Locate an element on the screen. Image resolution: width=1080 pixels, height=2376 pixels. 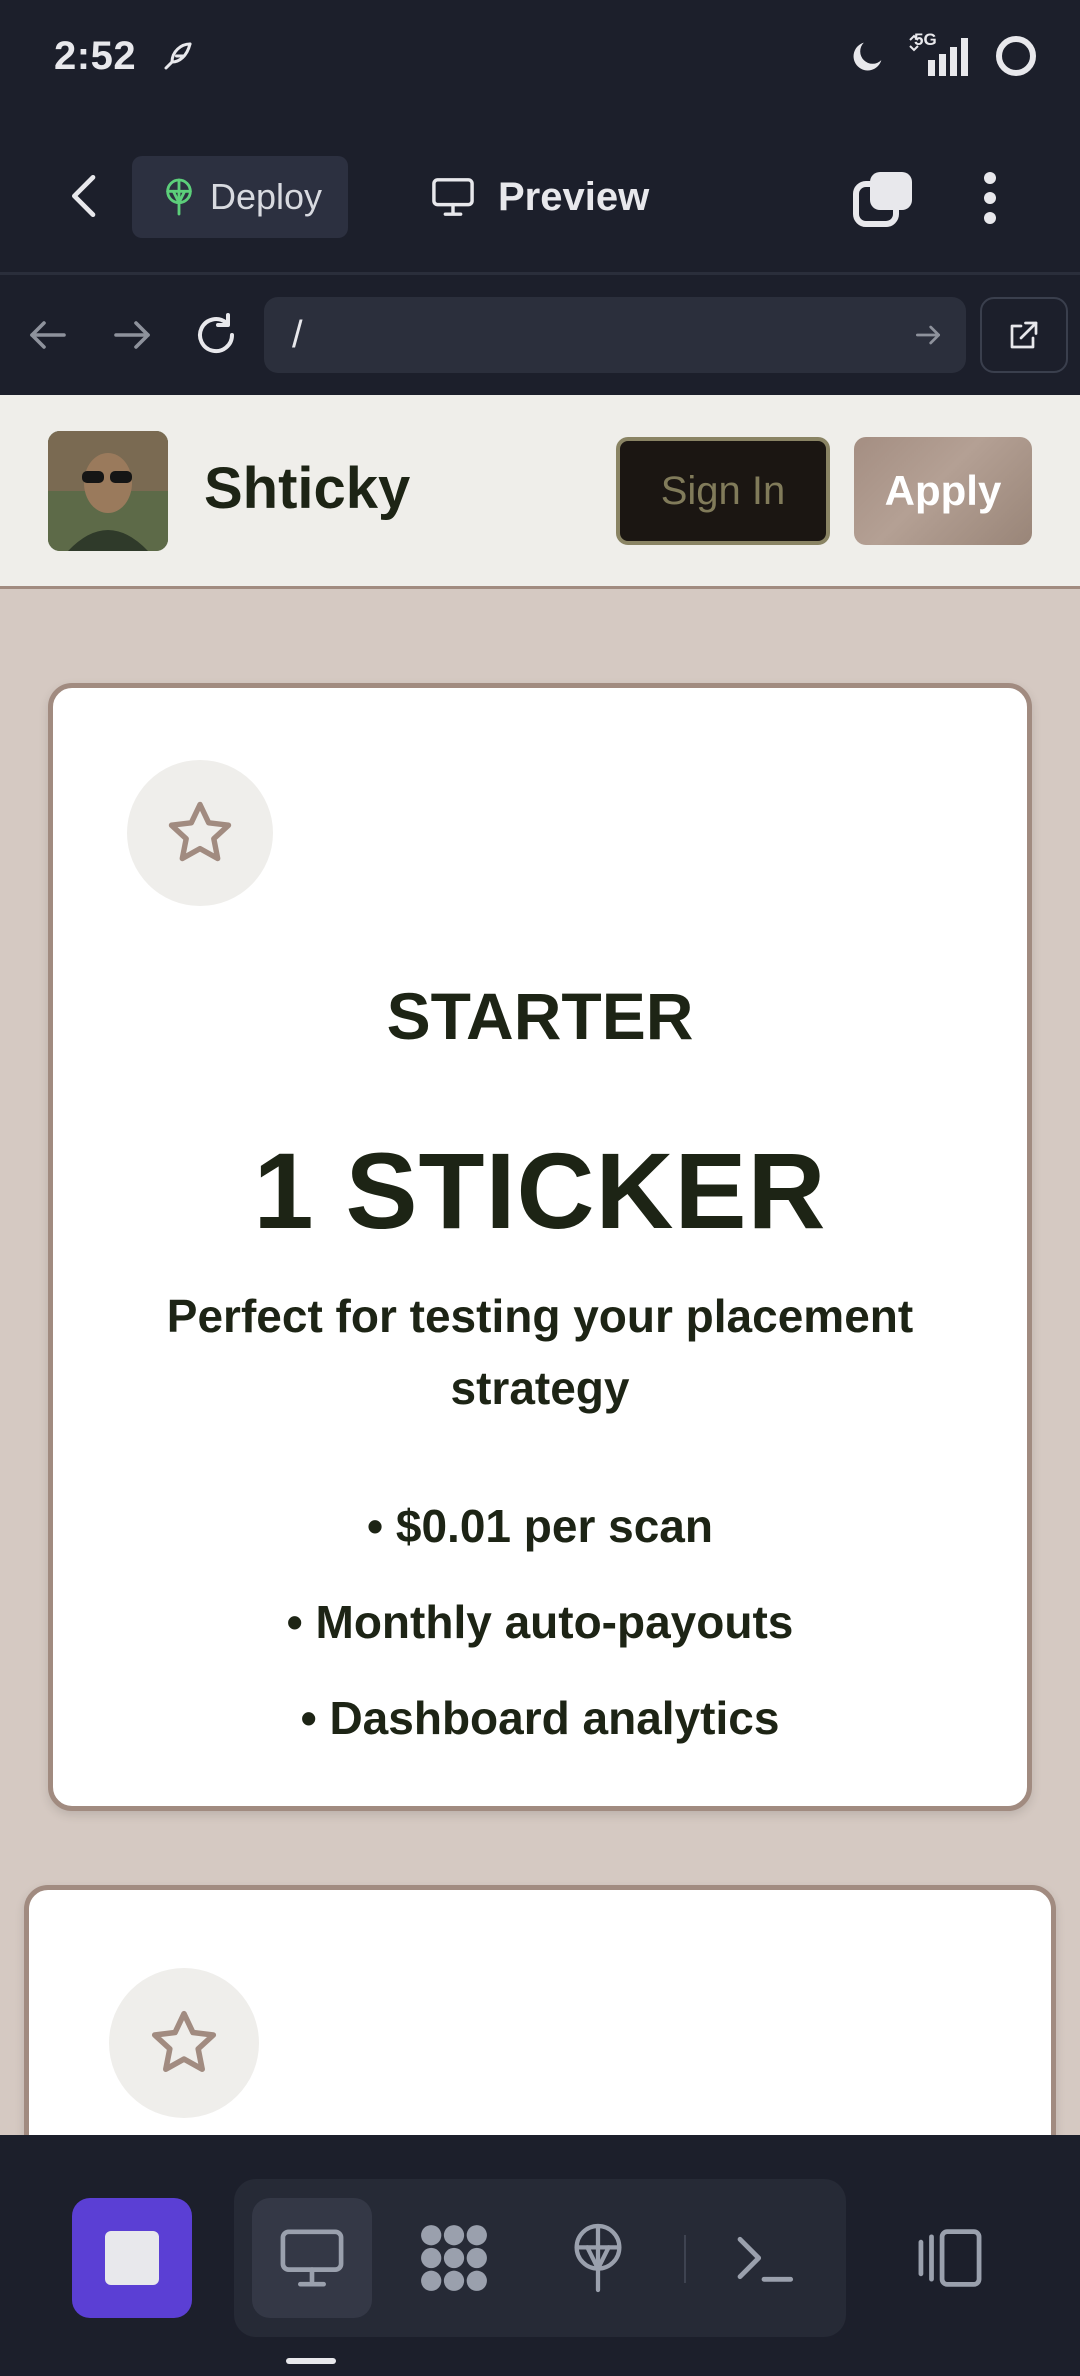
tab-preview: Preview is located at coordinates (539, 197).